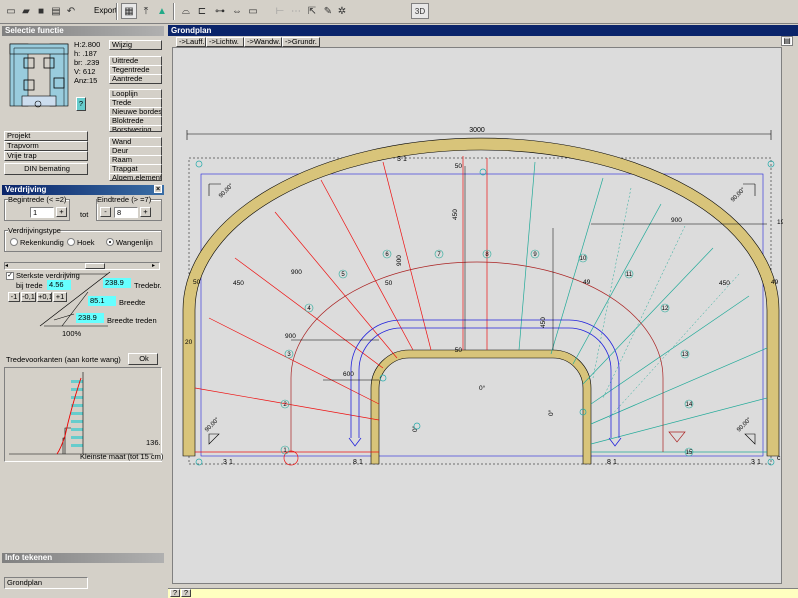 This screenshot has width=798, height=598. What do you see at coordinates (46, 136) in the screenshot?
I see `projekt-button: Projekt` at bounding box center [46, 136].